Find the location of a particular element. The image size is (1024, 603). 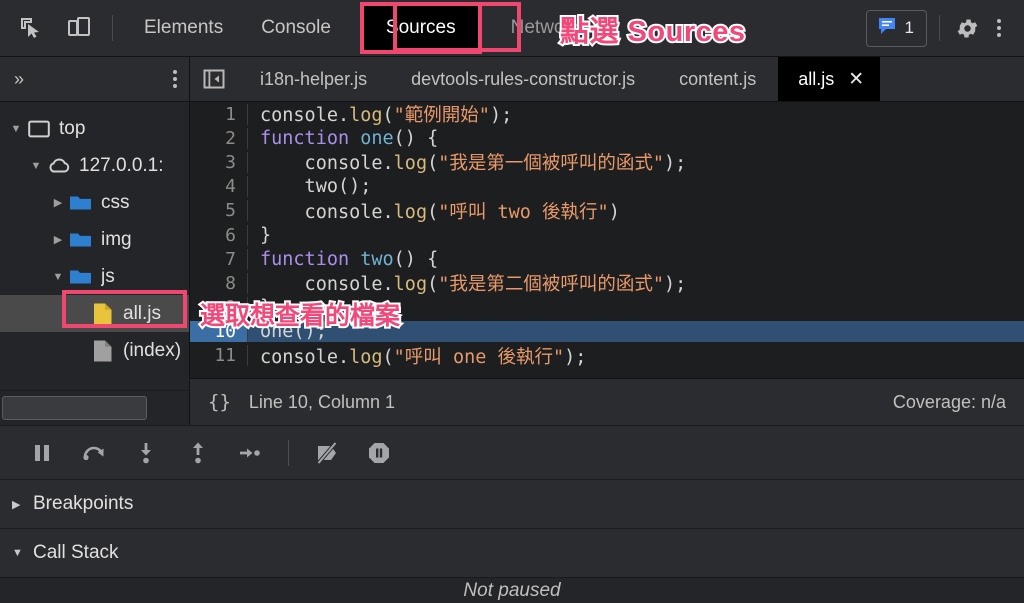

code-token: function is located at coordinates (305, 138).